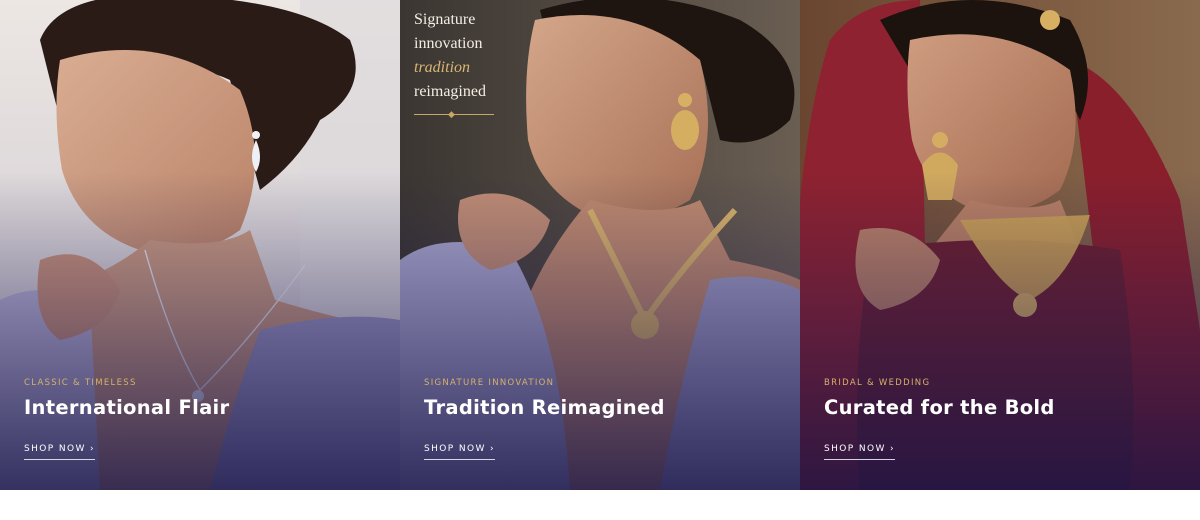 The width and height of the screenshot is (1200, 520). I want to click on collection-eyebrow: SIGNATURE INNOVATION, so click(489, 383).